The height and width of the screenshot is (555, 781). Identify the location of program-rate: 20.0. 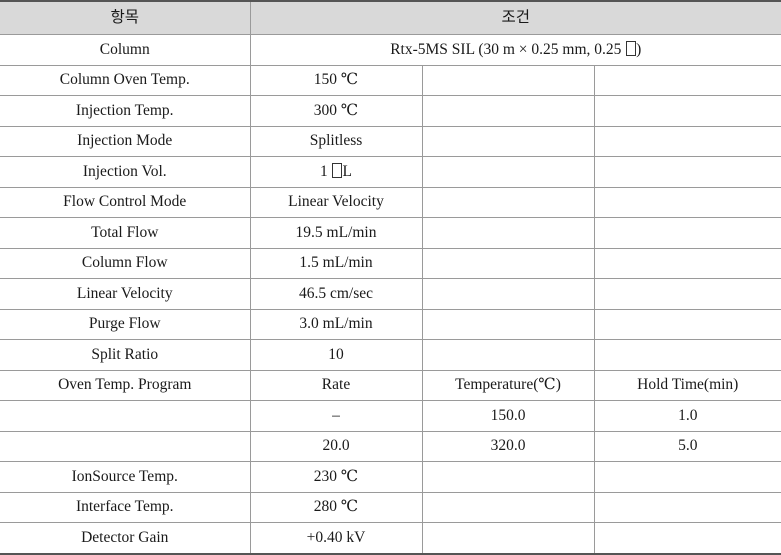
(335, 446).